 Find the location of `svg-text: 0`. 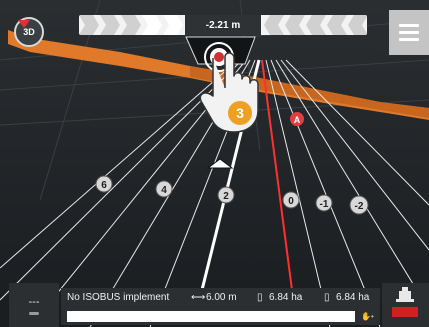

svg-text: 0 is located at coordinates (291, 201).